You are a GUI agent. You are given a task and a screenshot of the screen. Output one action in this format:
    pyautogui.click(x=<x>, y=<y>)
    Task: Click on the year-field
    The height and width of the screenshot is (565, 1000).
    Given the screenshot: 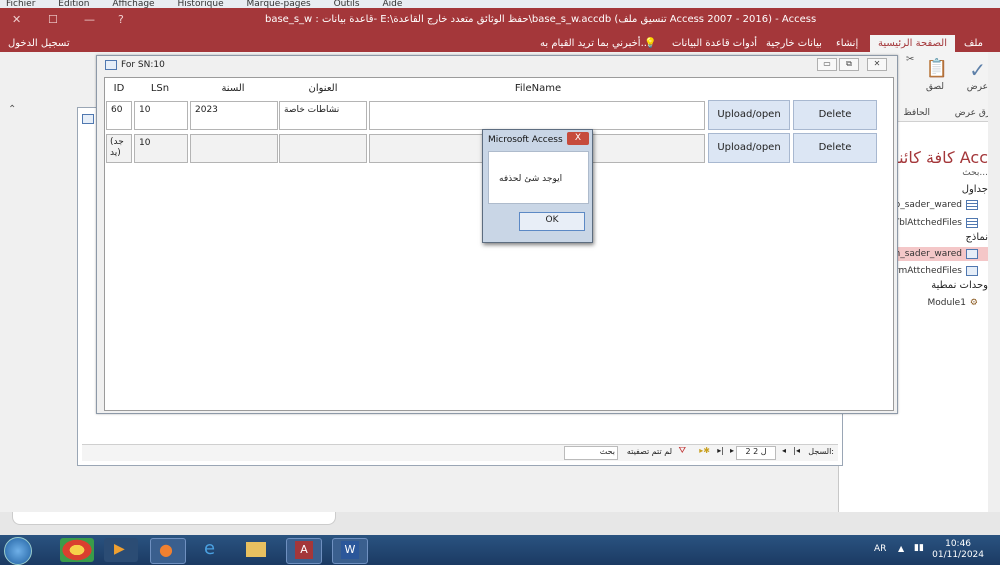 What is the action you would take?
    pyautogui.click(x=234, y=148)
    